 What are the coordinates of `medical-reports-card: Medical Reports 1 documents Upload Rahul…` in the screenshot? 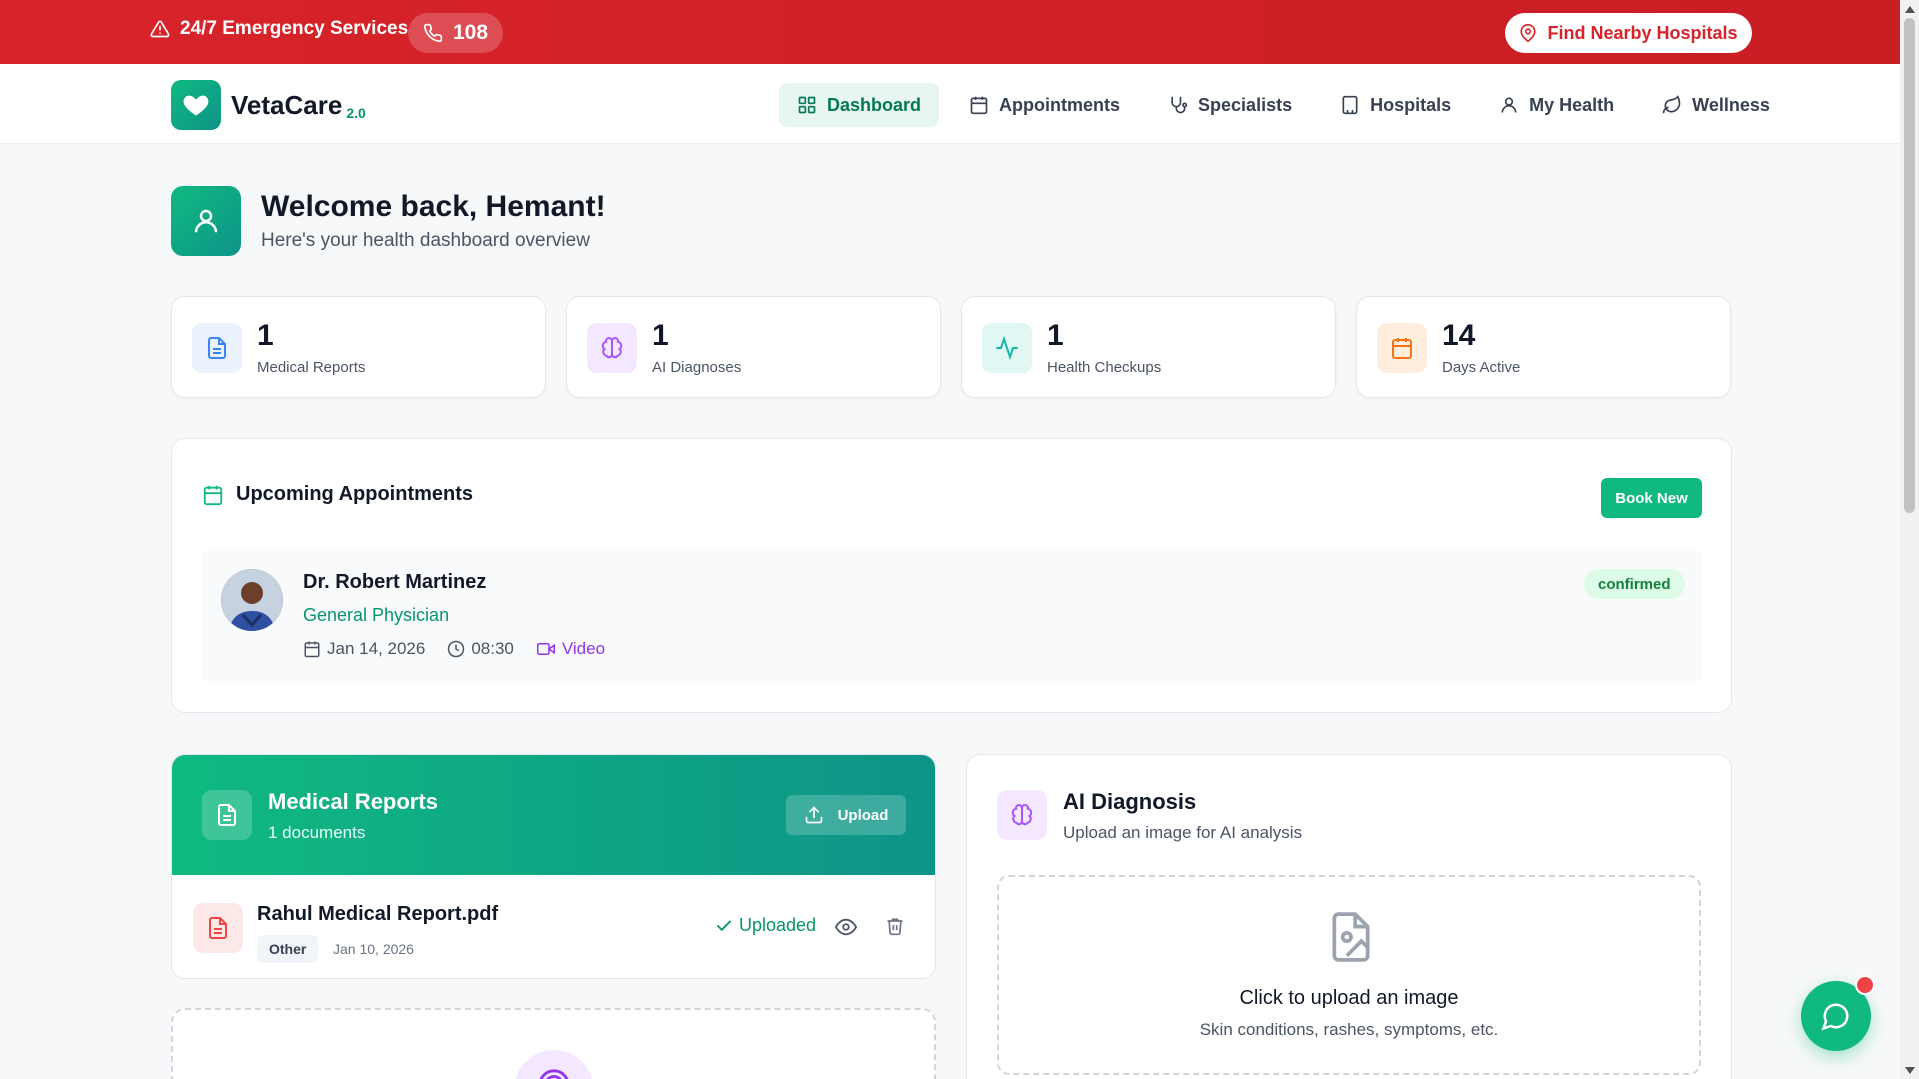 It's located at (553, 866).